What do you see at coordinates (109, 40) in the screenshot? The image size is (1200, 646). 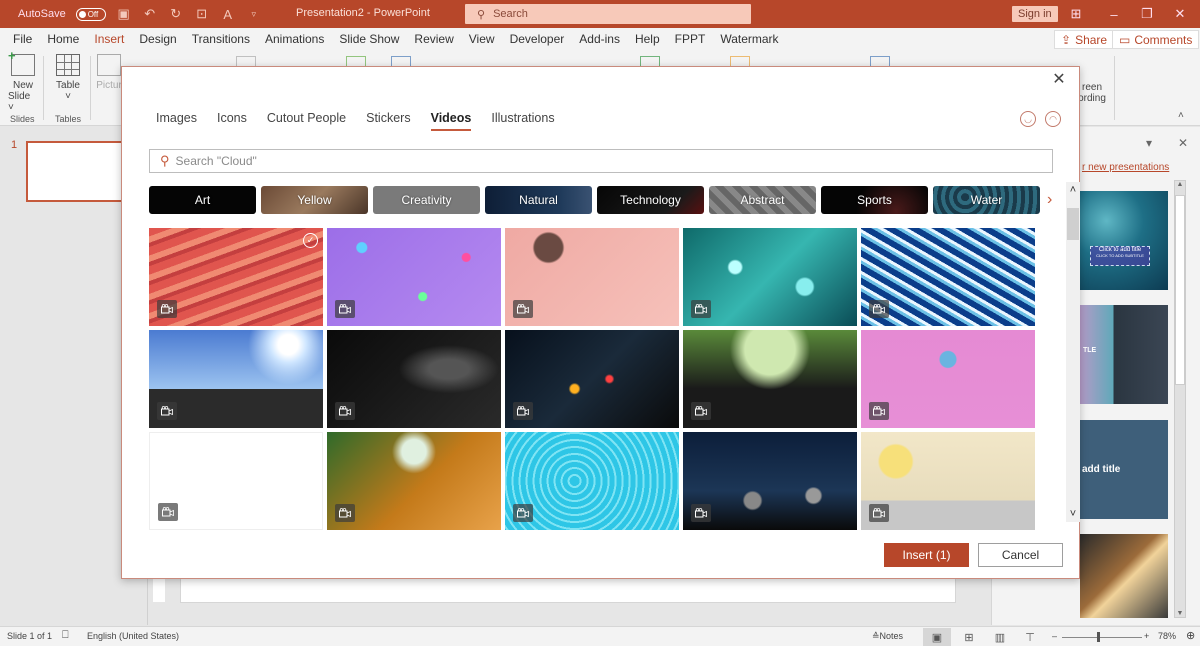 I see `ribbon-tab-insert: Insert` at bounding box center [109, 40].